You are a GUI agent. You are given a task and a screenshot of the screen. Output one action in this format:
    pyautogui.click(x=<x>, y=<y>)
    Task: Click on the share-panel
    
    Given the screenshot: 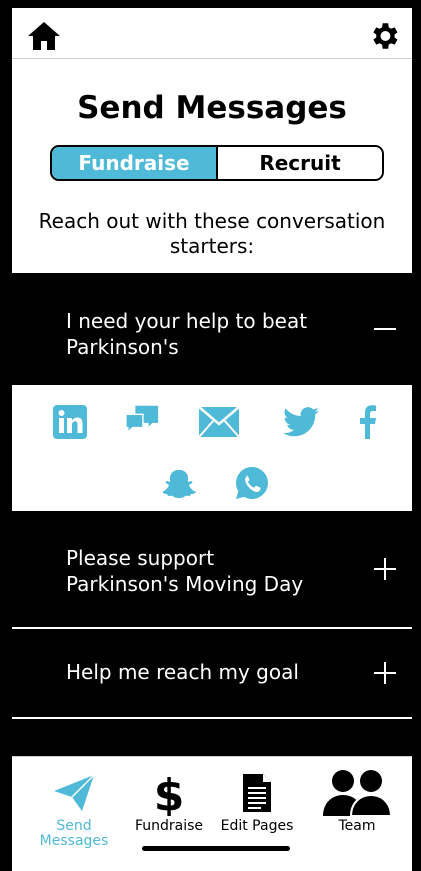 What is the action you would take?
    pyautogui.click(x=212, y=448)
    